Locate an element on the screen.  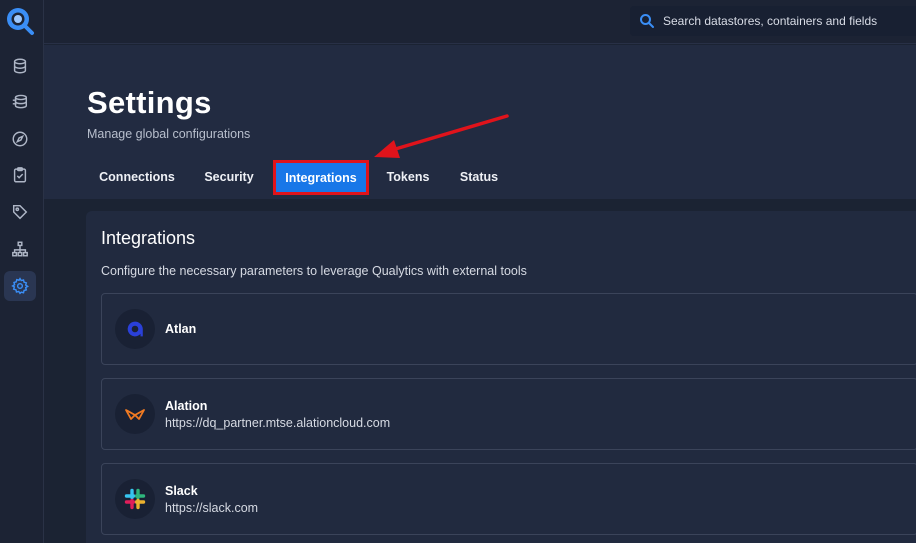
sidebar-item-settings is located at coordinates (20, 286).